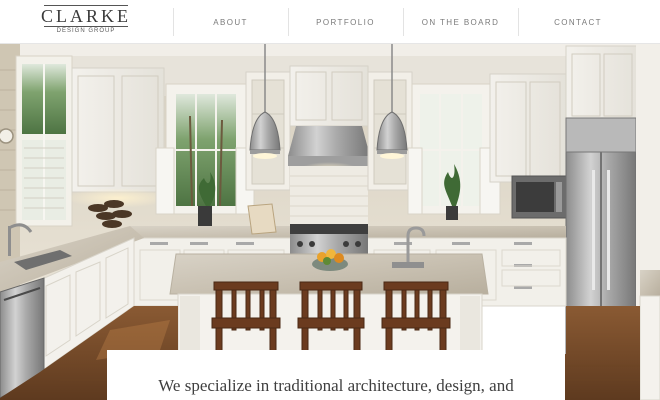 The image size is (660, 400). Describe the element at coordinates (86, 26) in the screenshot. I see `logo-bottom-rule` at that location.